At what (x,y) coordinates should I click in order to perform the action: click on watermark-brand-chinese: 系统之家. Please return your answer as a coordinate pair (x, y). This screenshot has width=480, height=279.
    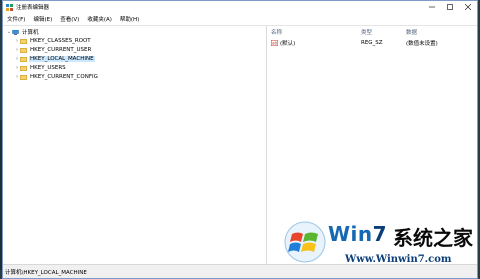
    Looking at the image, I should click on (433, 238).